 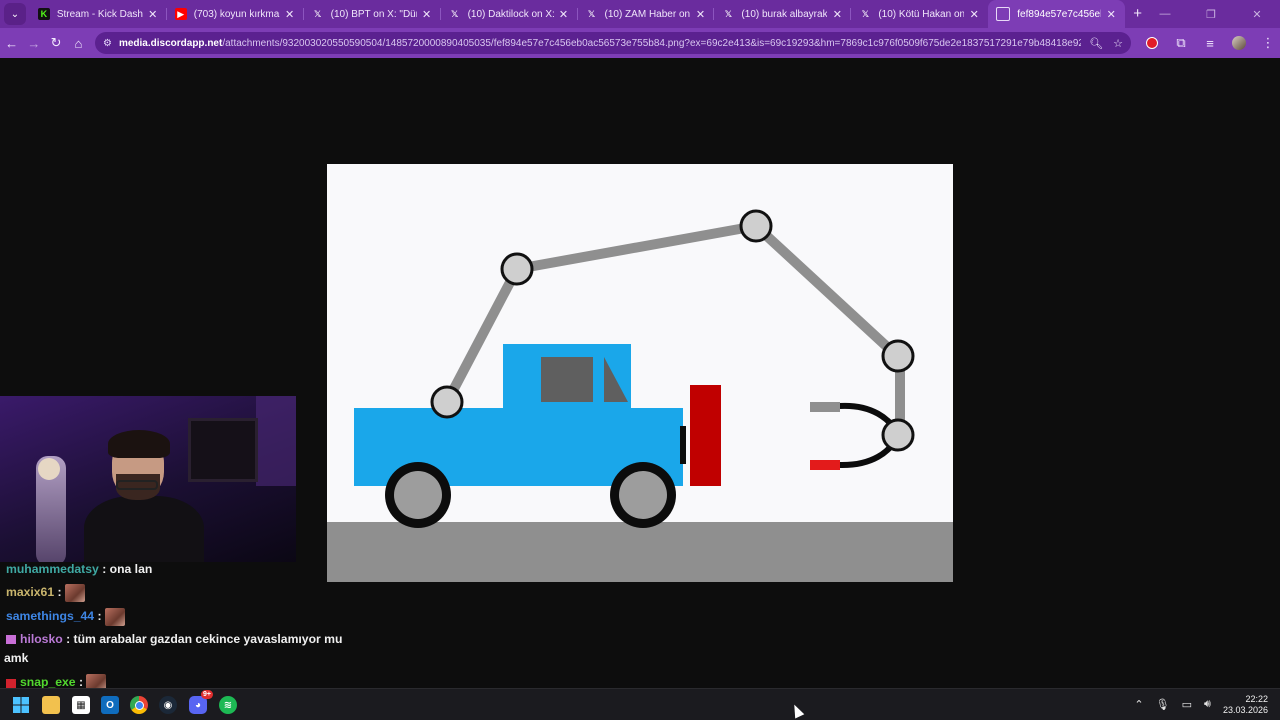 I want to click on spotify-icon: ≋, so click(x=228, y=705).